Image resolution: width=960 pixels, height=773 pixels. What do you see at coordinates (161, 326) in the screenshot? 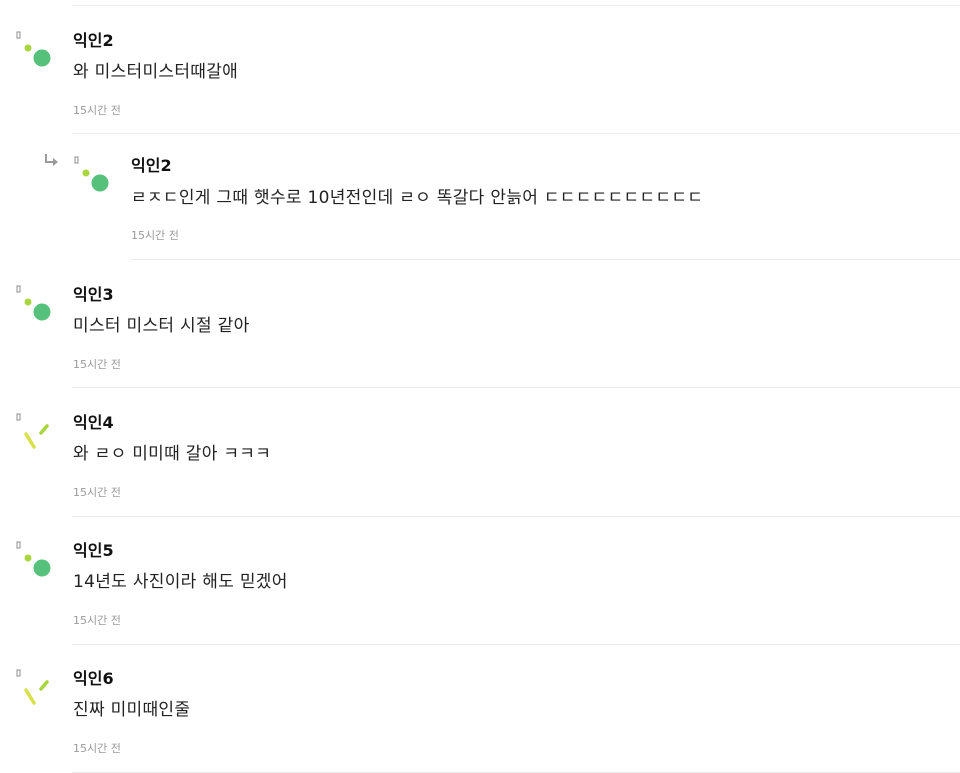
I see `comment-content: 미스터 미스터 시절 같아` at bounding box center [161, 326].